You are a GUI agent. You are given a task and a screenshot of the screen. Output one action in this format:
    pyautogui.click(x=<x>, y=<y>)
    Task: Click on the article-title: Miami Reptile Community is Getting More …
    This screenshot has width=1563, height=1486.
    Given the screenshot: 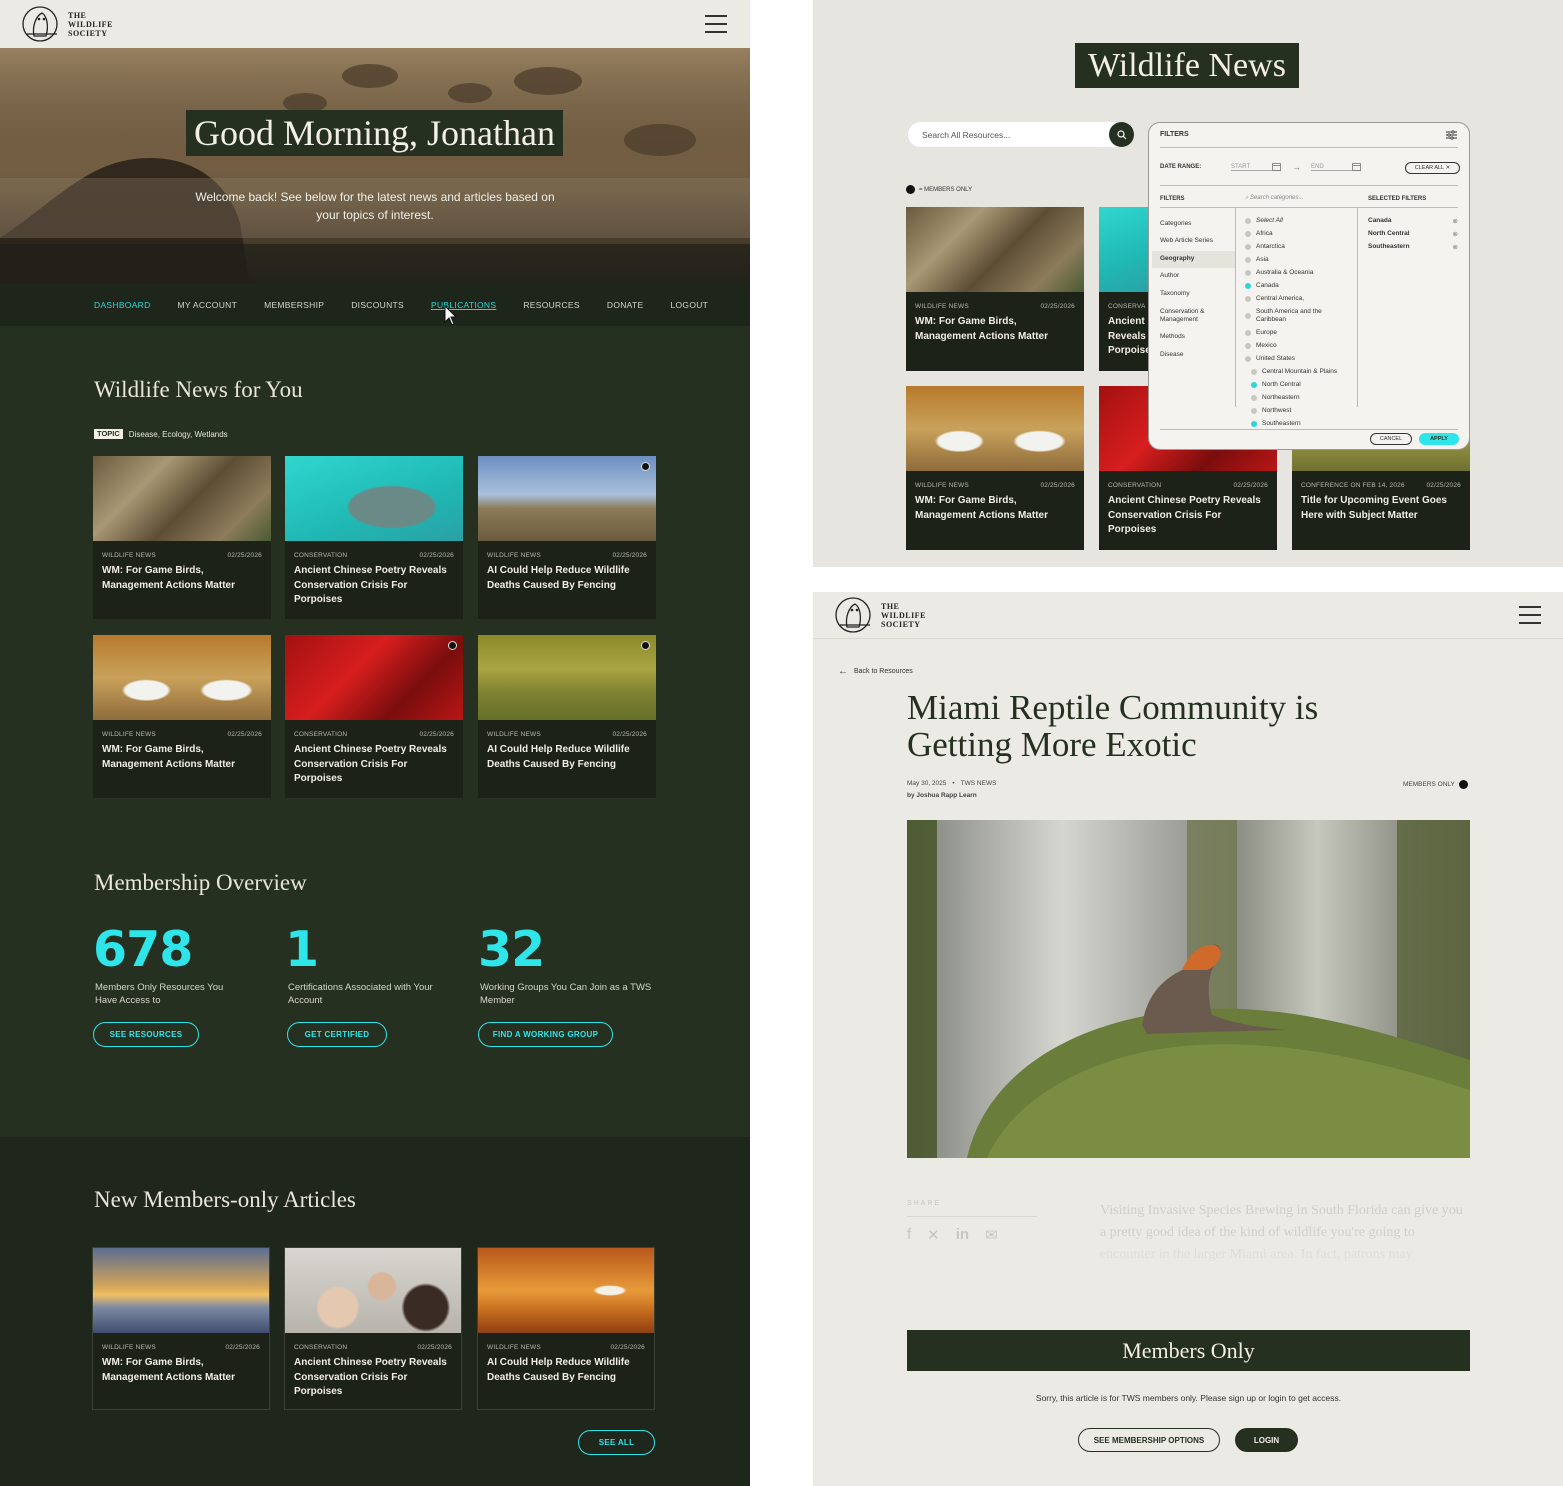 What is the action you would take?
    pyautogui.click(x=1113, y=726)
    